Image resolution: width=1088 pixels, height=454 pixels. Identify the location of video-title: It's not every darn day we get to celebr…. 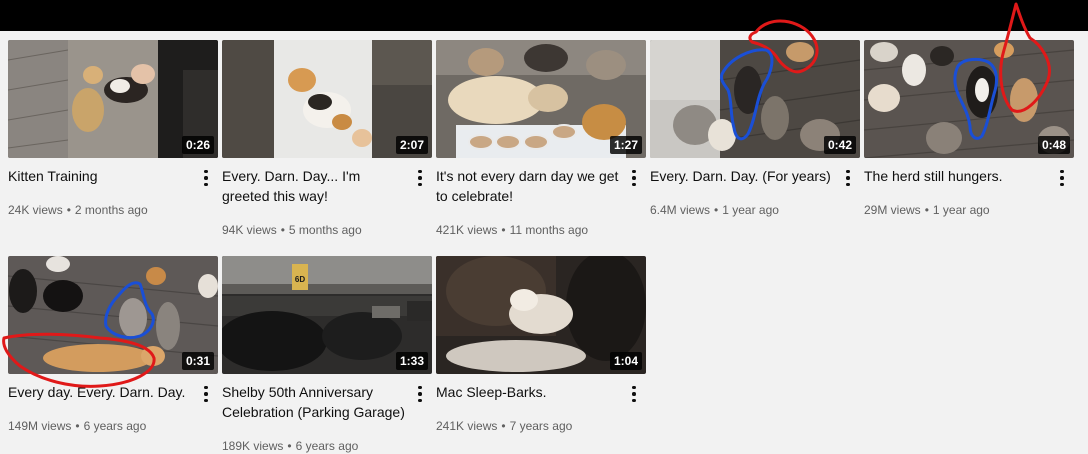
(529, 186).